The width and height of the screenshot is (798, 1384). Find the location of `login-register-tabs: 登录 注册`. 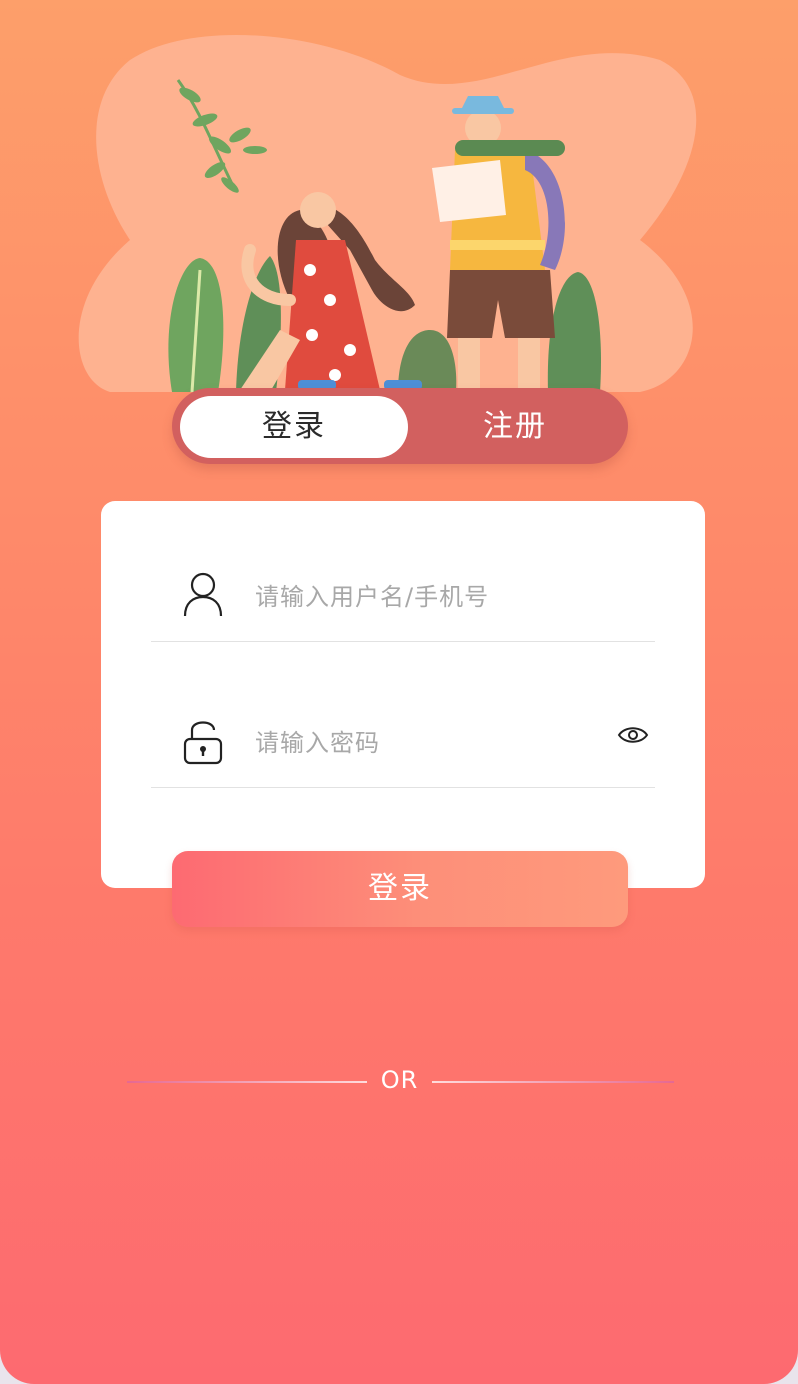

login-register-tabs: 登录 注册 is located at coordinates (400, 426).